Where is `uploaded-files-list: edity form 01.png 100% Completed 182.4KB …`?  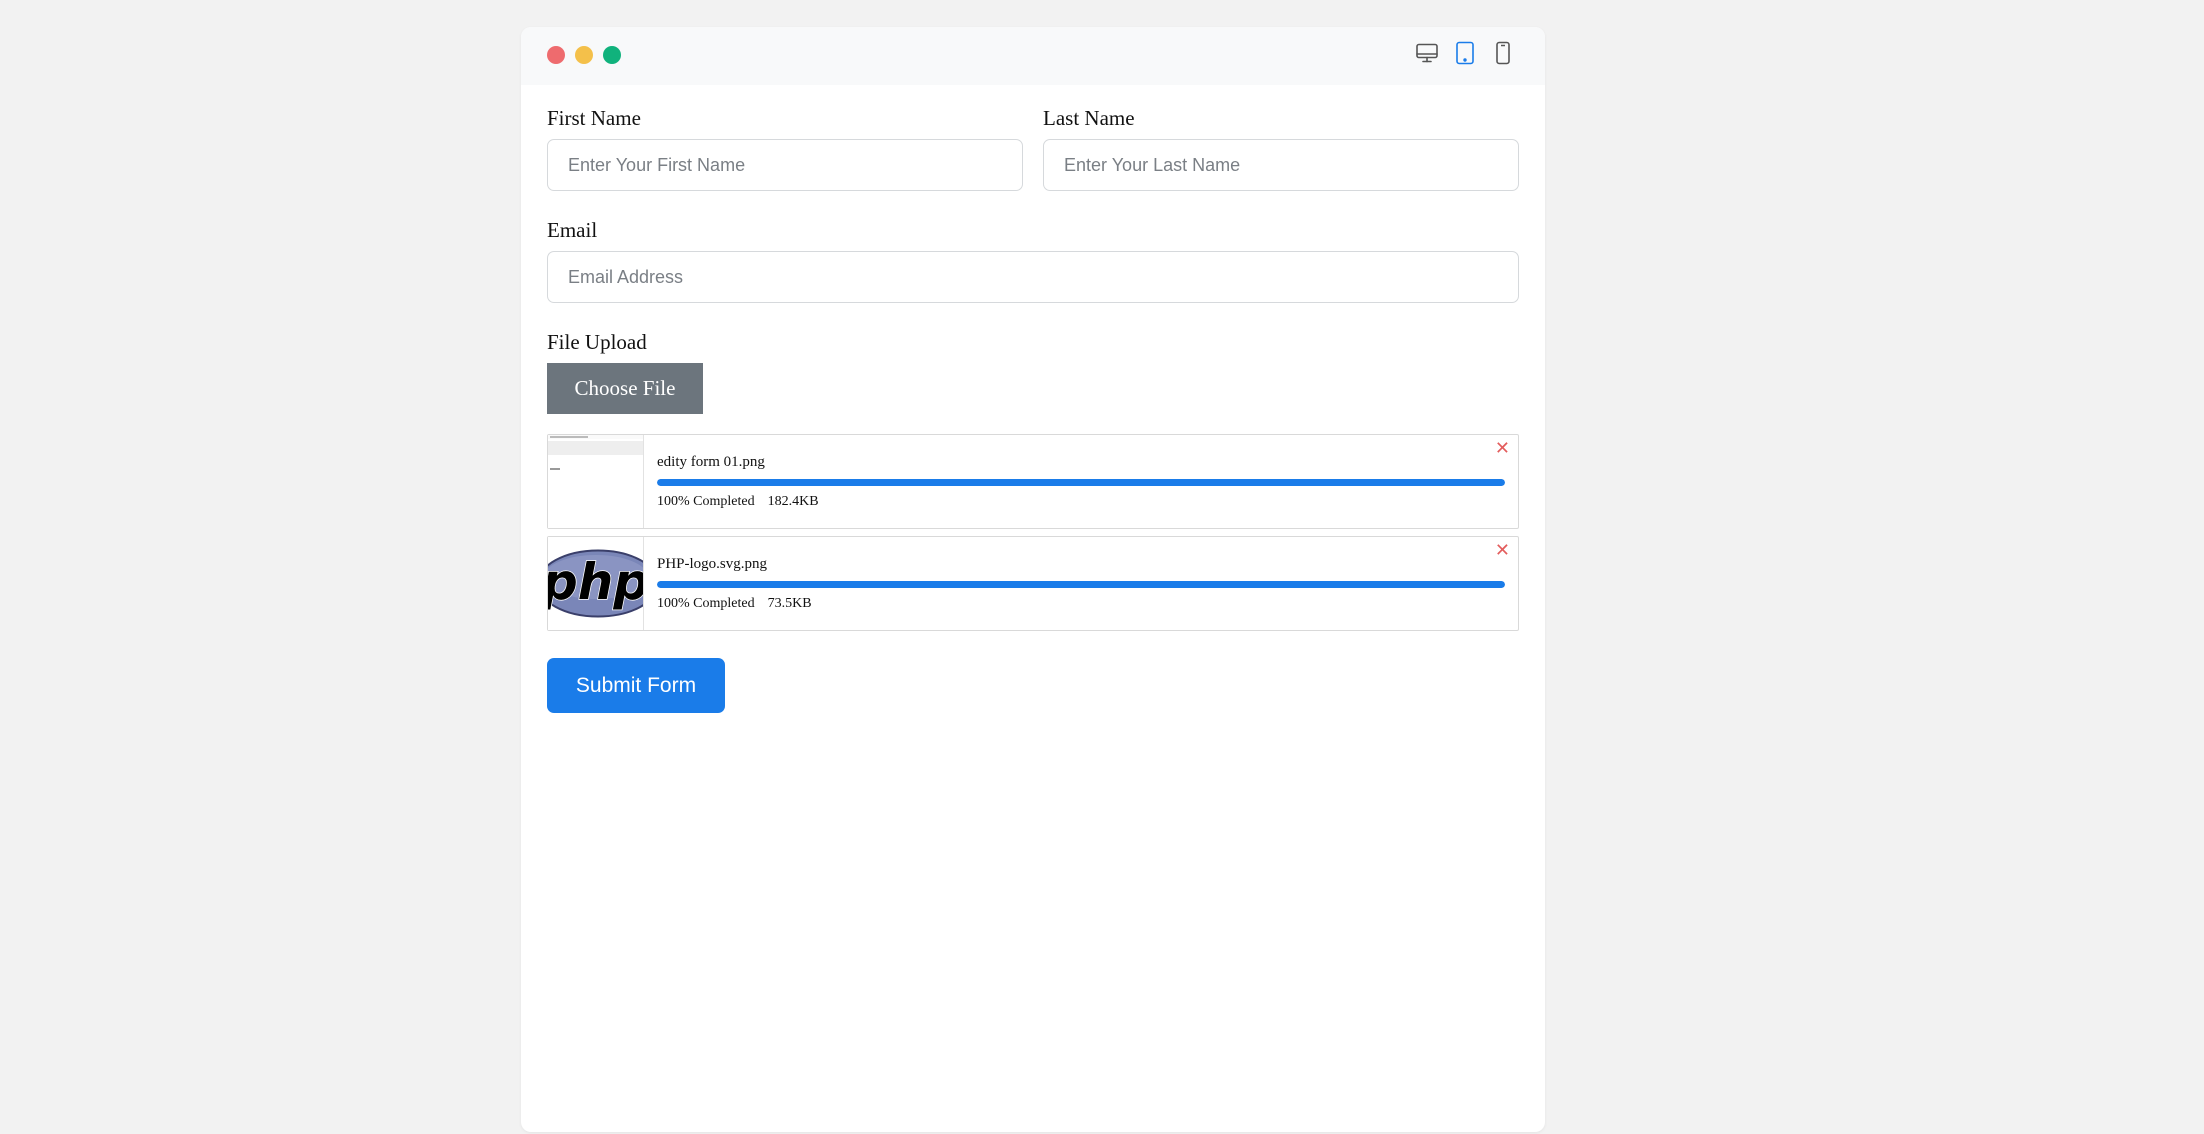
uploaded-files-list: edity form 01.png 100% Completed 182.4KB … is located at coordinates (1033, 532).